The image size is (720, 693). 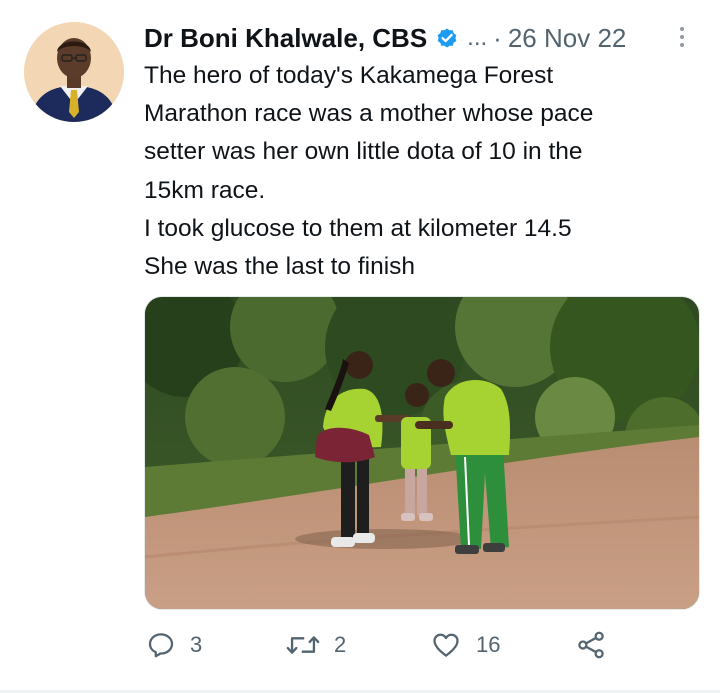 What do you see at coordinates (196, 644) in the screenshot?
I see `reply-count: 3` at bounding box center [196, 644].